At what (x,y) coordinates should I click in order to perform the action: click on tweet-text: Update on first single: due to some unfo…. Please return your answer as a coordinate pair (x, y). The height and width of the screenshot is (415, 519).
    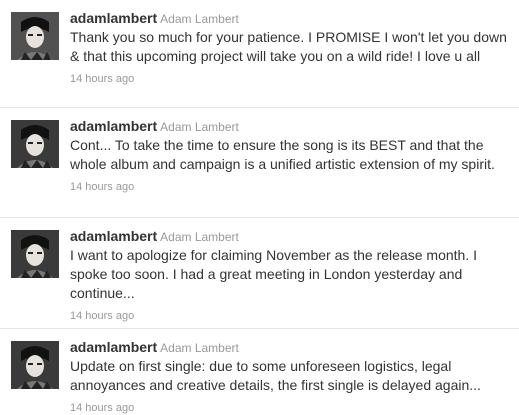
    Looking at the image, I should click on (275, 375).